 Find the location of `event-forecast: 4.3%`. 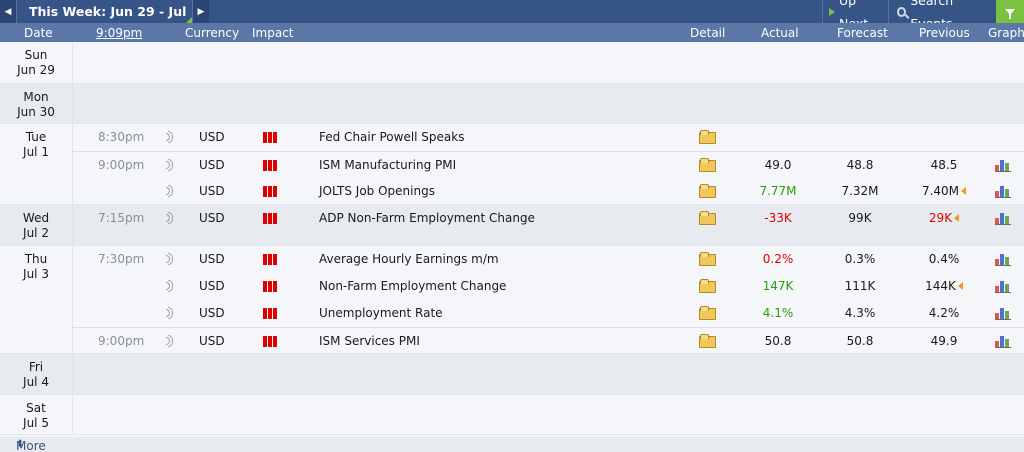

event-forecast: 4.3% is located at coordinates (860, 313).